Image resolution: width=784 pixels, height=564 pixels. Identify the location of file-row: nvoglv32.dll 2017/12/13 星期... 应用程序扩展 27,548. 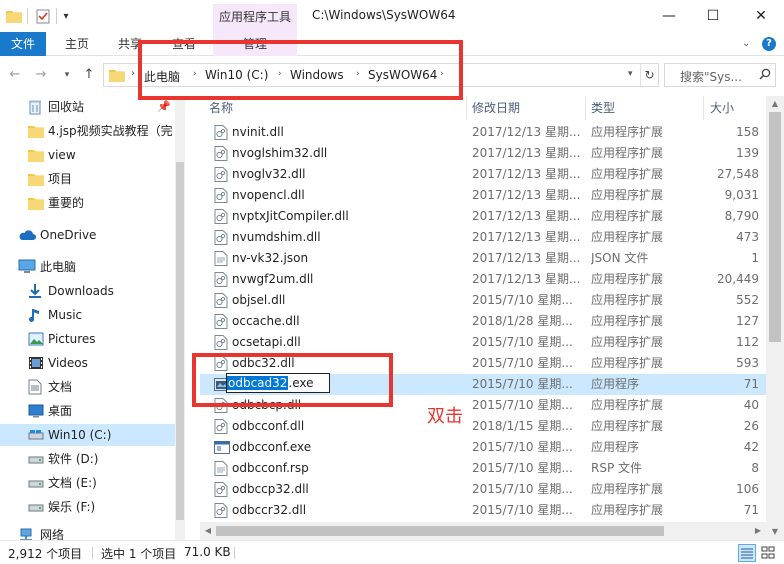
(483, 174).